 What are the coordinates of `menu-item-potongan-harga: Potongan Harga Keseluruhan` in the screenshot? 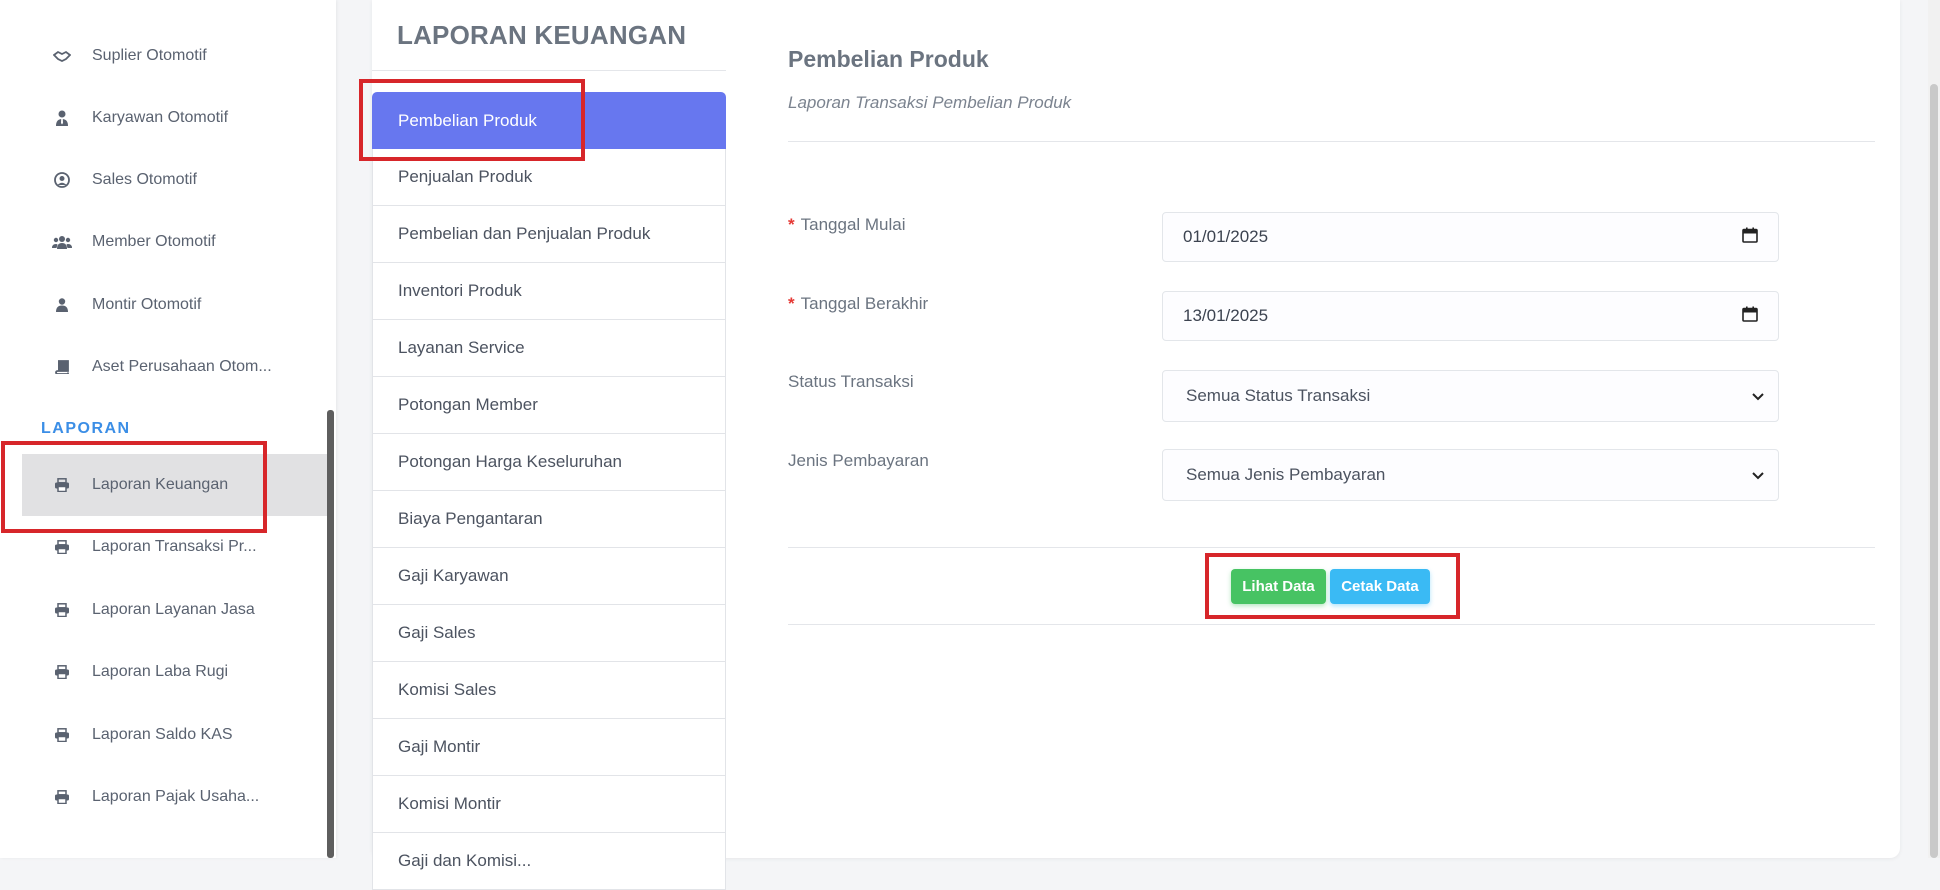 It's located at (549, 462).